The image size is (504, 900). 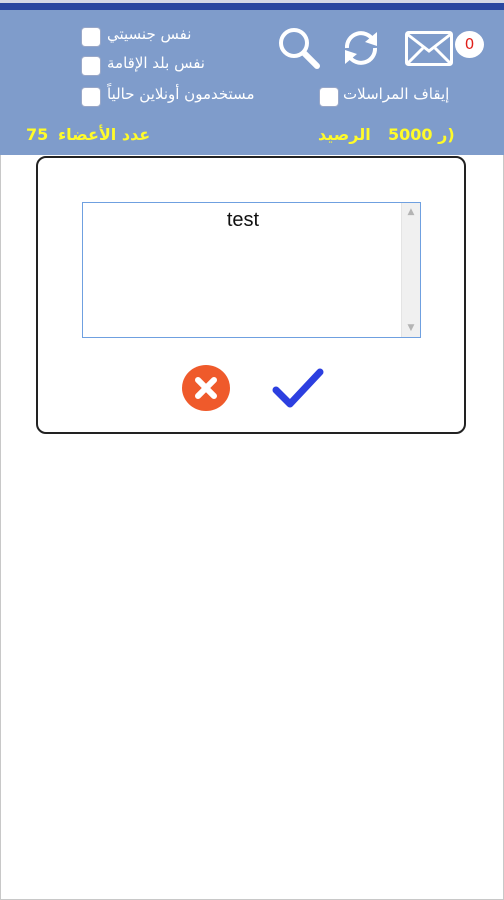 What do you see at coordinates (469, 44) in the screenshot?
I see `message-count-badge: 0` at bounding box center [469, 44].